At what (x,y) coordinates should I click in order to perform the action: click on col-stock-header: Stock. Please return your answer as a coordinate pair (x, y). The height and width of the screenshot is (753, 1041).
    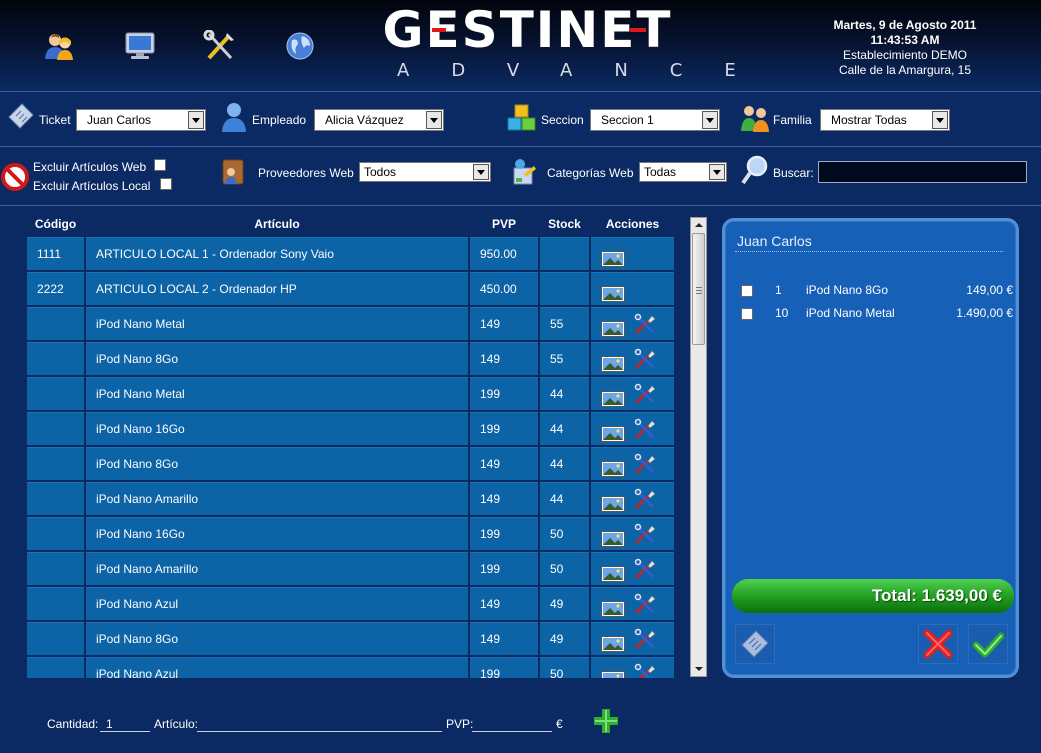
    Looking at the image, I should click on (564, 224).